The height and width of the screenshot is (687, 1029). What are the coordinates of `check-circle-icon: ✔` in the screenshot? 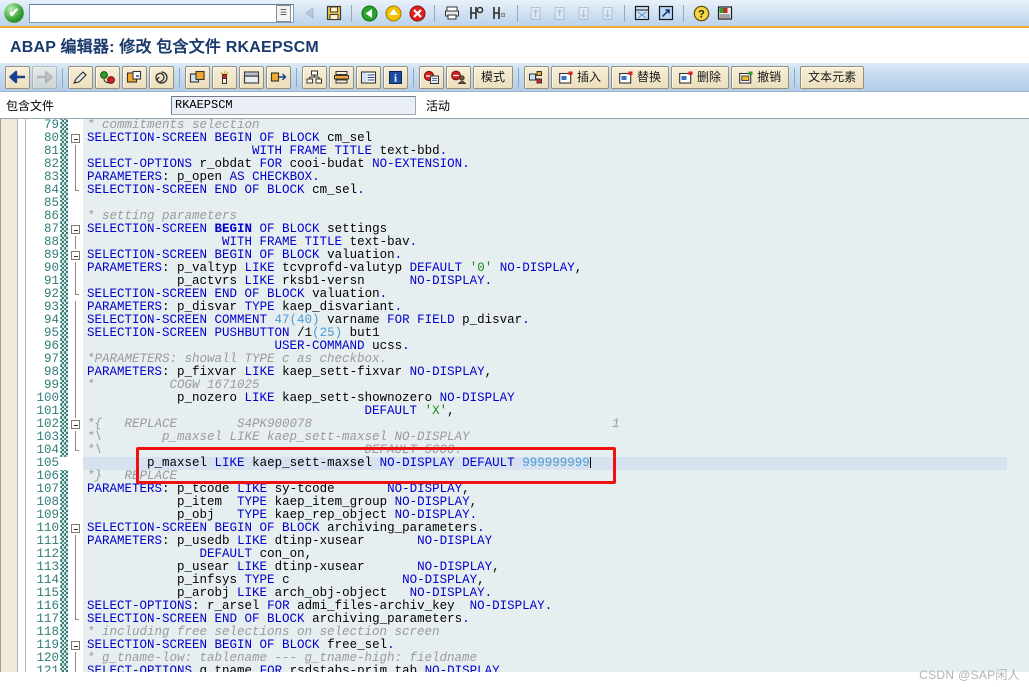 It's located at (14, 13).